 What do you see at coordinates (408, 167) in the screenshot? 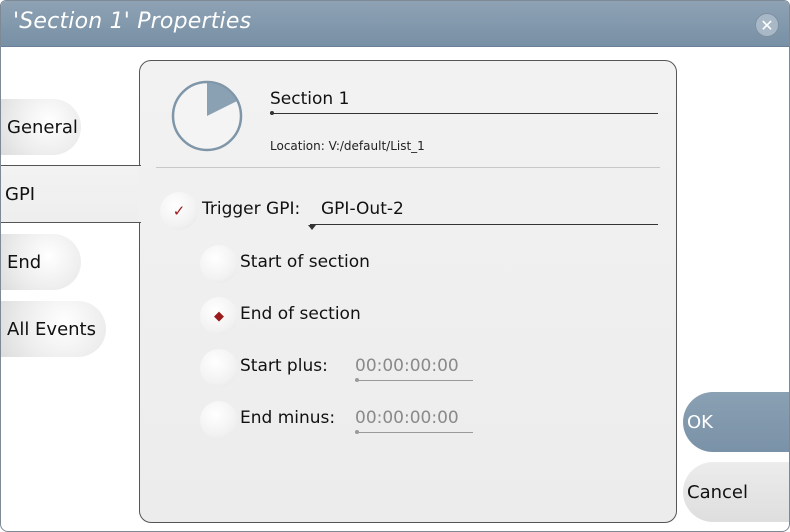
I see `divider` at bounding box center [408, 167].